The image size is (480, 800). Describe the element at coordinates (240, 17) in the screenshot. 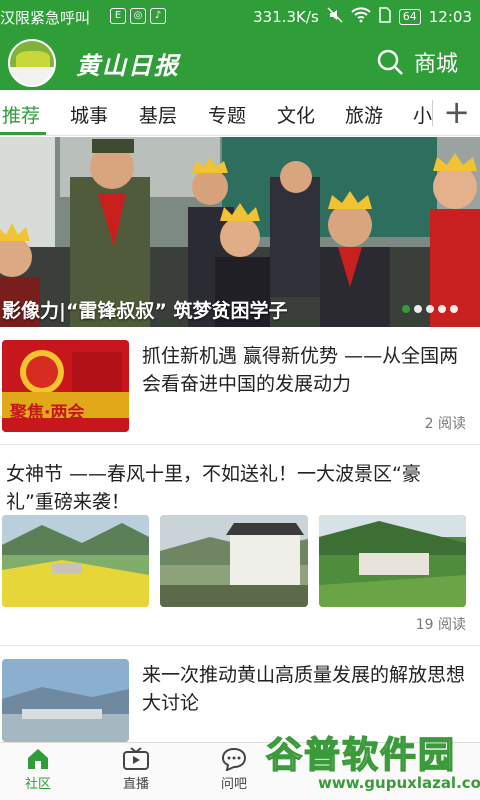

I see `status-bar: 汉限紧急呼叫 E ◎ ♪ 331.3K/s 64 12:03` at that location.